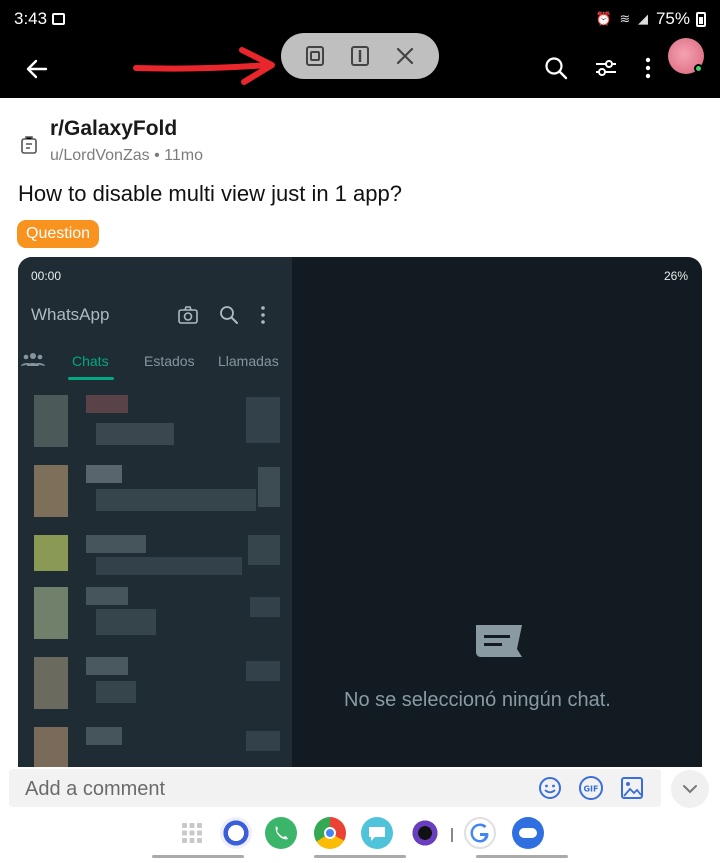  Describe the element at coordinates (360, 837) in the screenshot. I see `taskbar` at that location.